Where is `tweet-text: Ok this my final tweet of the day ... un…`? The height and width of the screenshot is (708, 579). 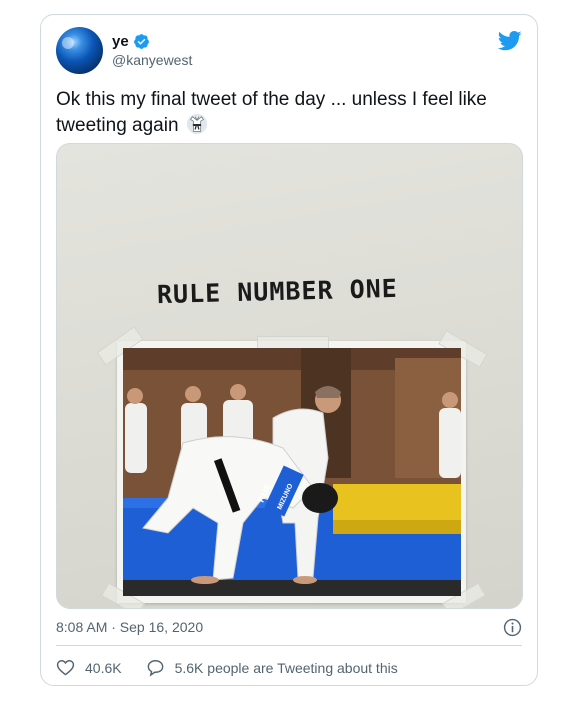
tweet-text: Ok this my final tweet of the day ... un… is located at coordinates (291, 113).